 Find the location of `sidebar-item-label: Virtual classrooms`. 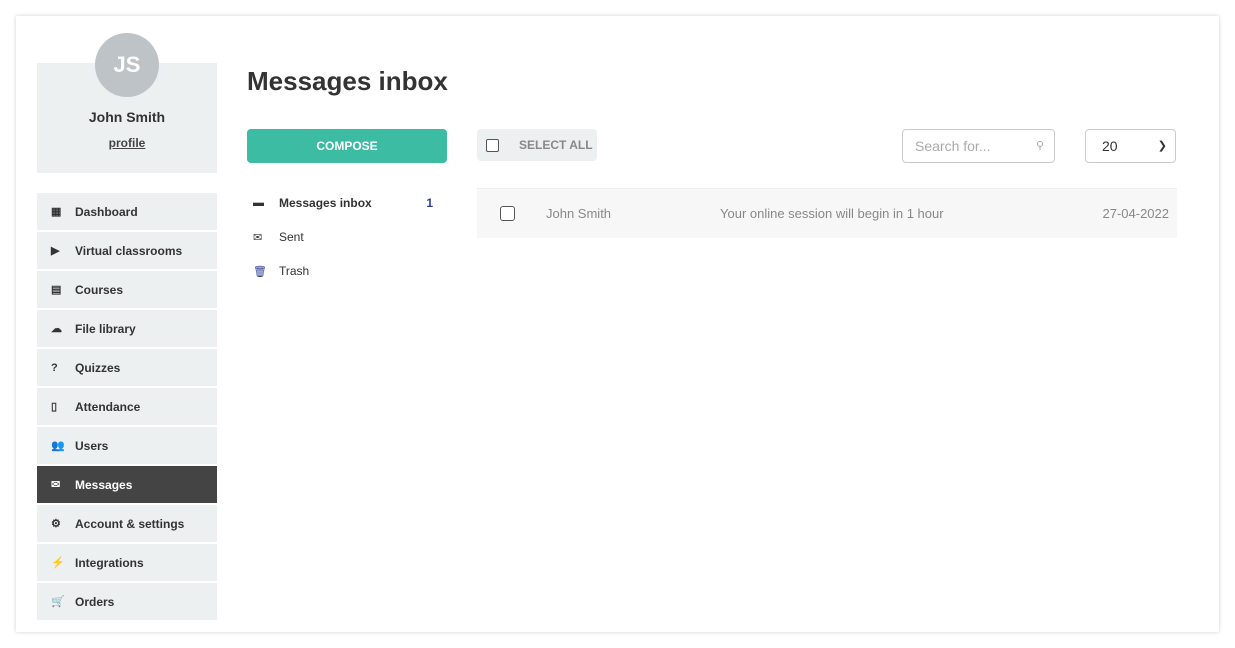

sidebar-item-label: Virtual classrooms is located at coordinates (129, 250).